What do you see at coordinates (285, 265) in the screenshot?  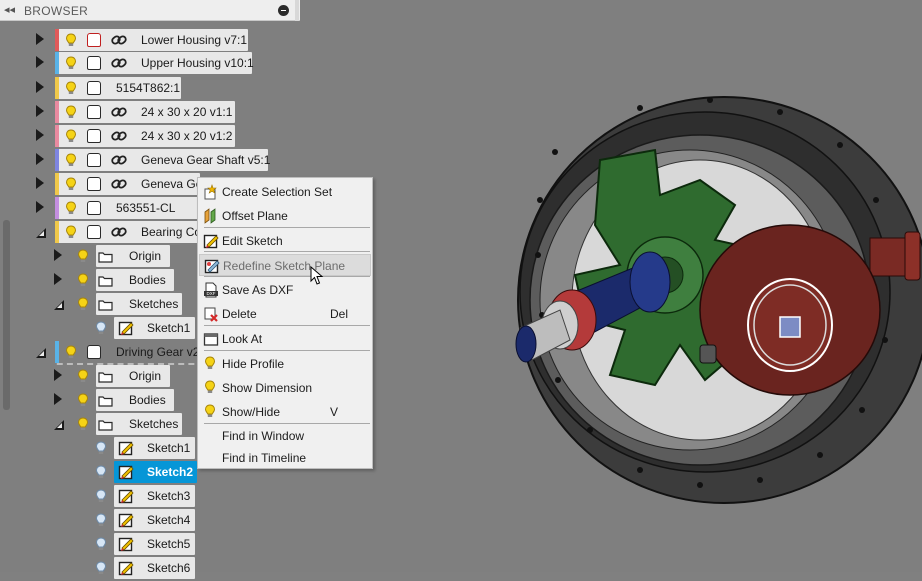 I see `menu-item-redefine-sketch-plane: Redefine Sketch Plane` at bounding box center [285, 265].